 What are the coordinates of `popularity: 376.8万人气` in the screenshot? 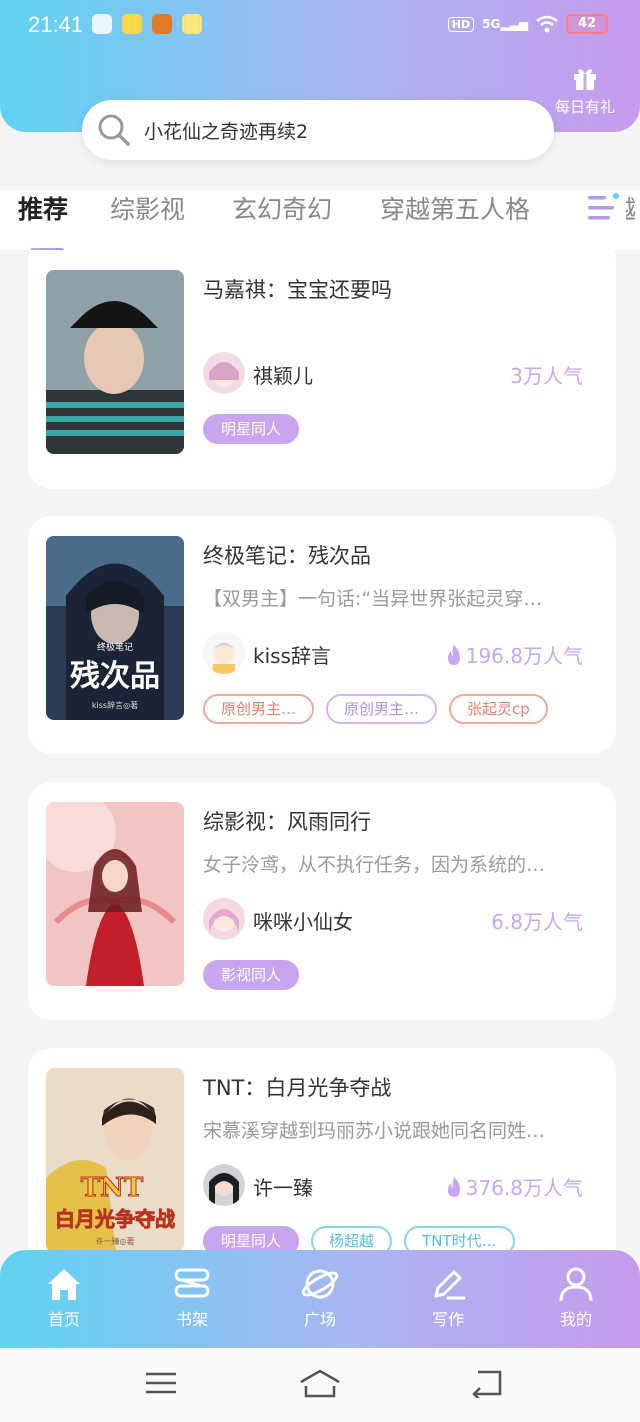 It's located at (514, 1186).